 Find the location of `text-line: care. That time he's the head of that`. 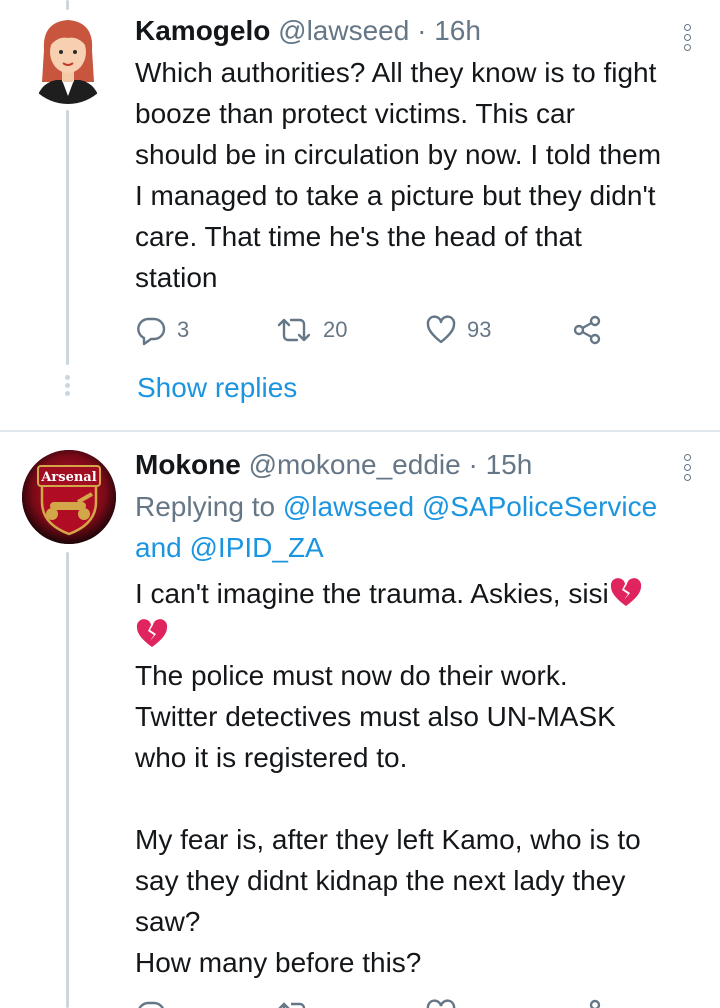

text-line: care. That time he's the head of that is located at coordinates (358, 236).